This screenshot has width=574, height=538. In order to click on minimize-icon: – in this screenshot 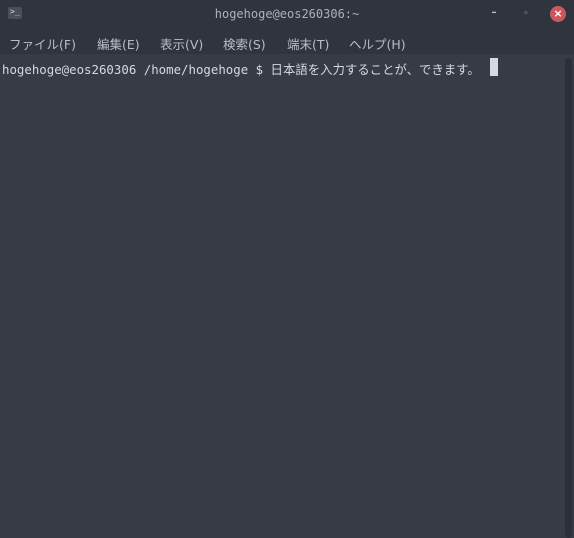, I will do `click(494, 12)`.